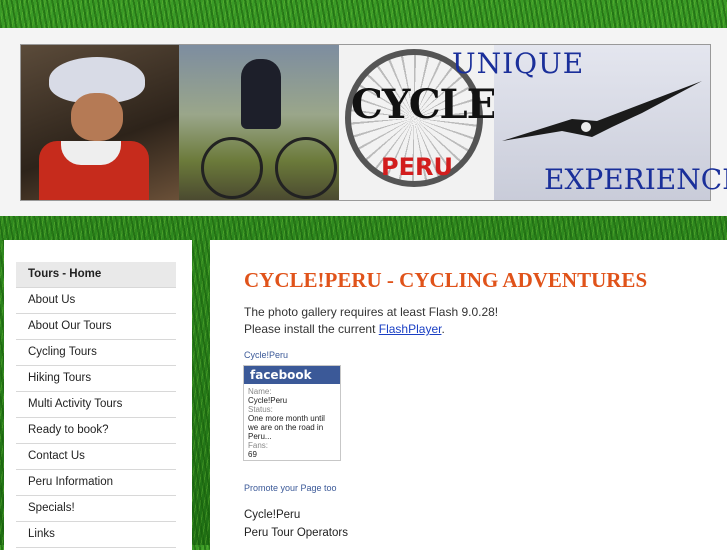 The image size is (727, 550). I want to click on nav-item-cycling-tours: Cycling Tours, so click(96, 353).